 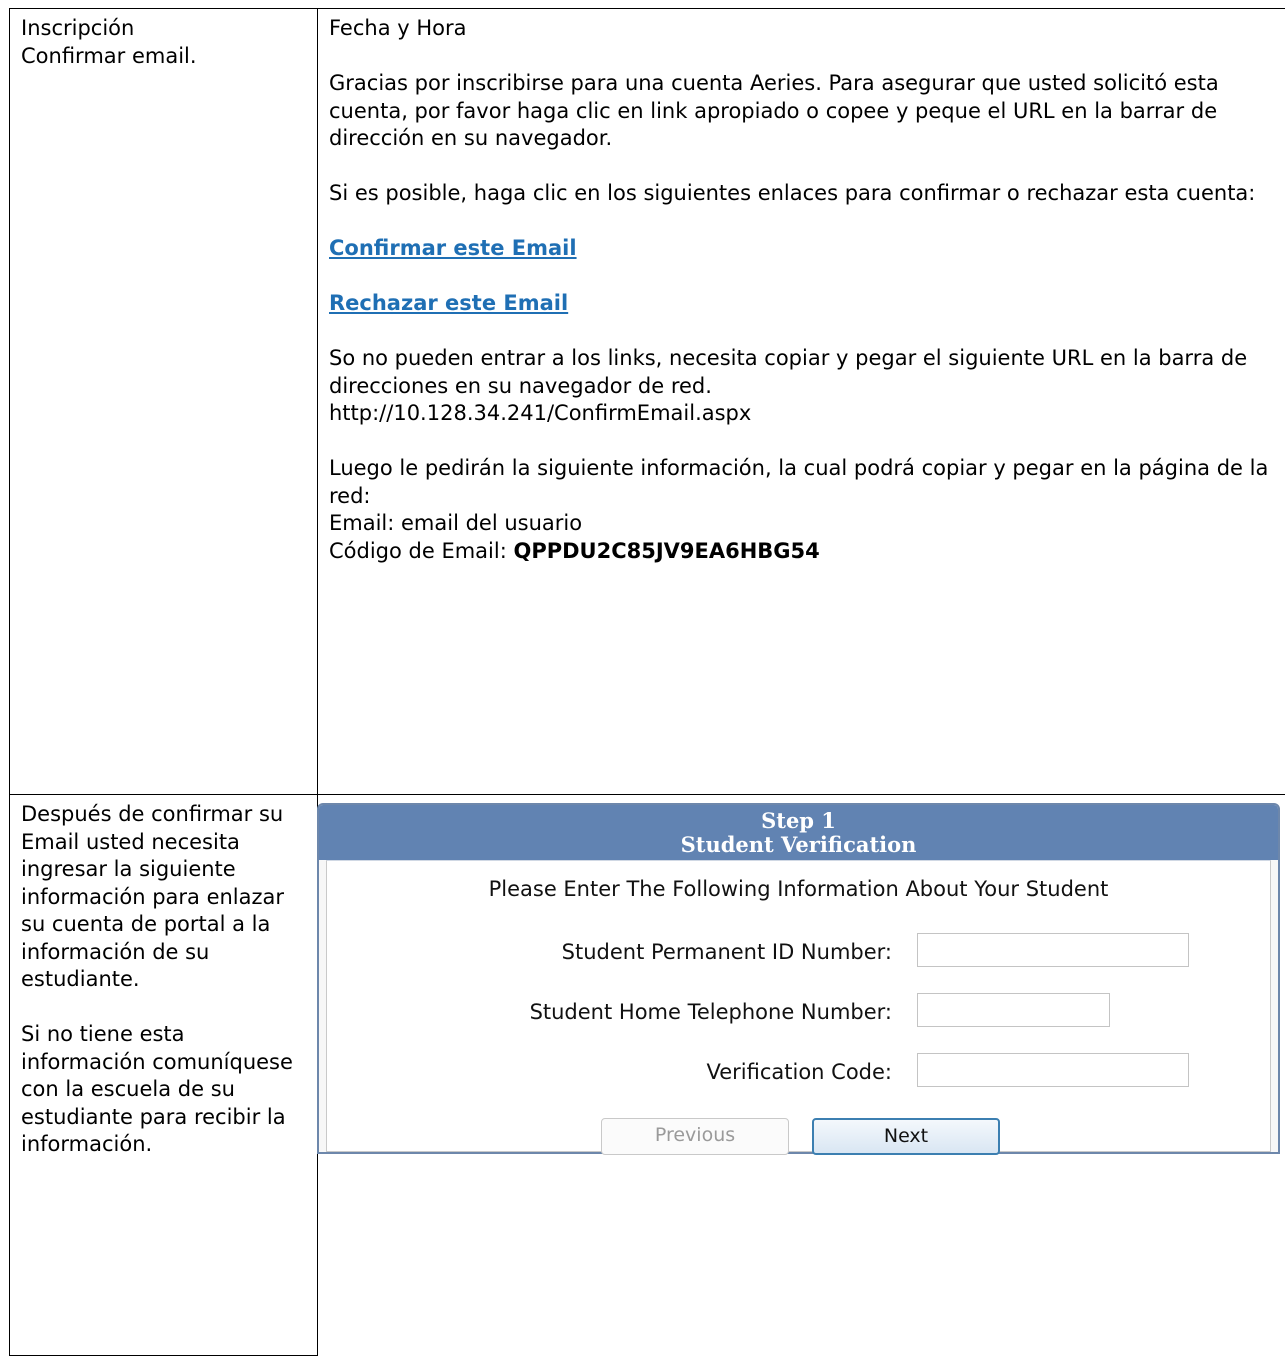 What do you see at coordinates (1053, 1070) in the screenshot?
I see `verification-code-input` at bounding box center [1053, 1070].